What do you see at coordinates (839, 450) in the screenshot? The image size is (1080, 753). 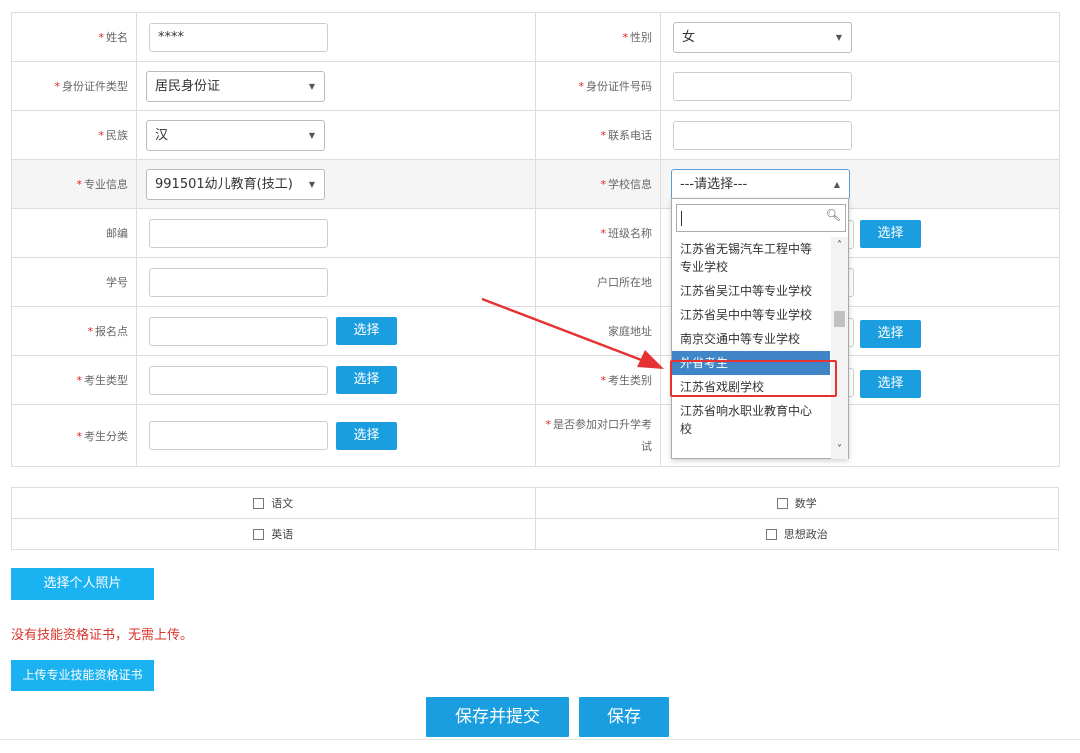 I see `scroll-down-icon: ˅` at bounding box center [839, 450].